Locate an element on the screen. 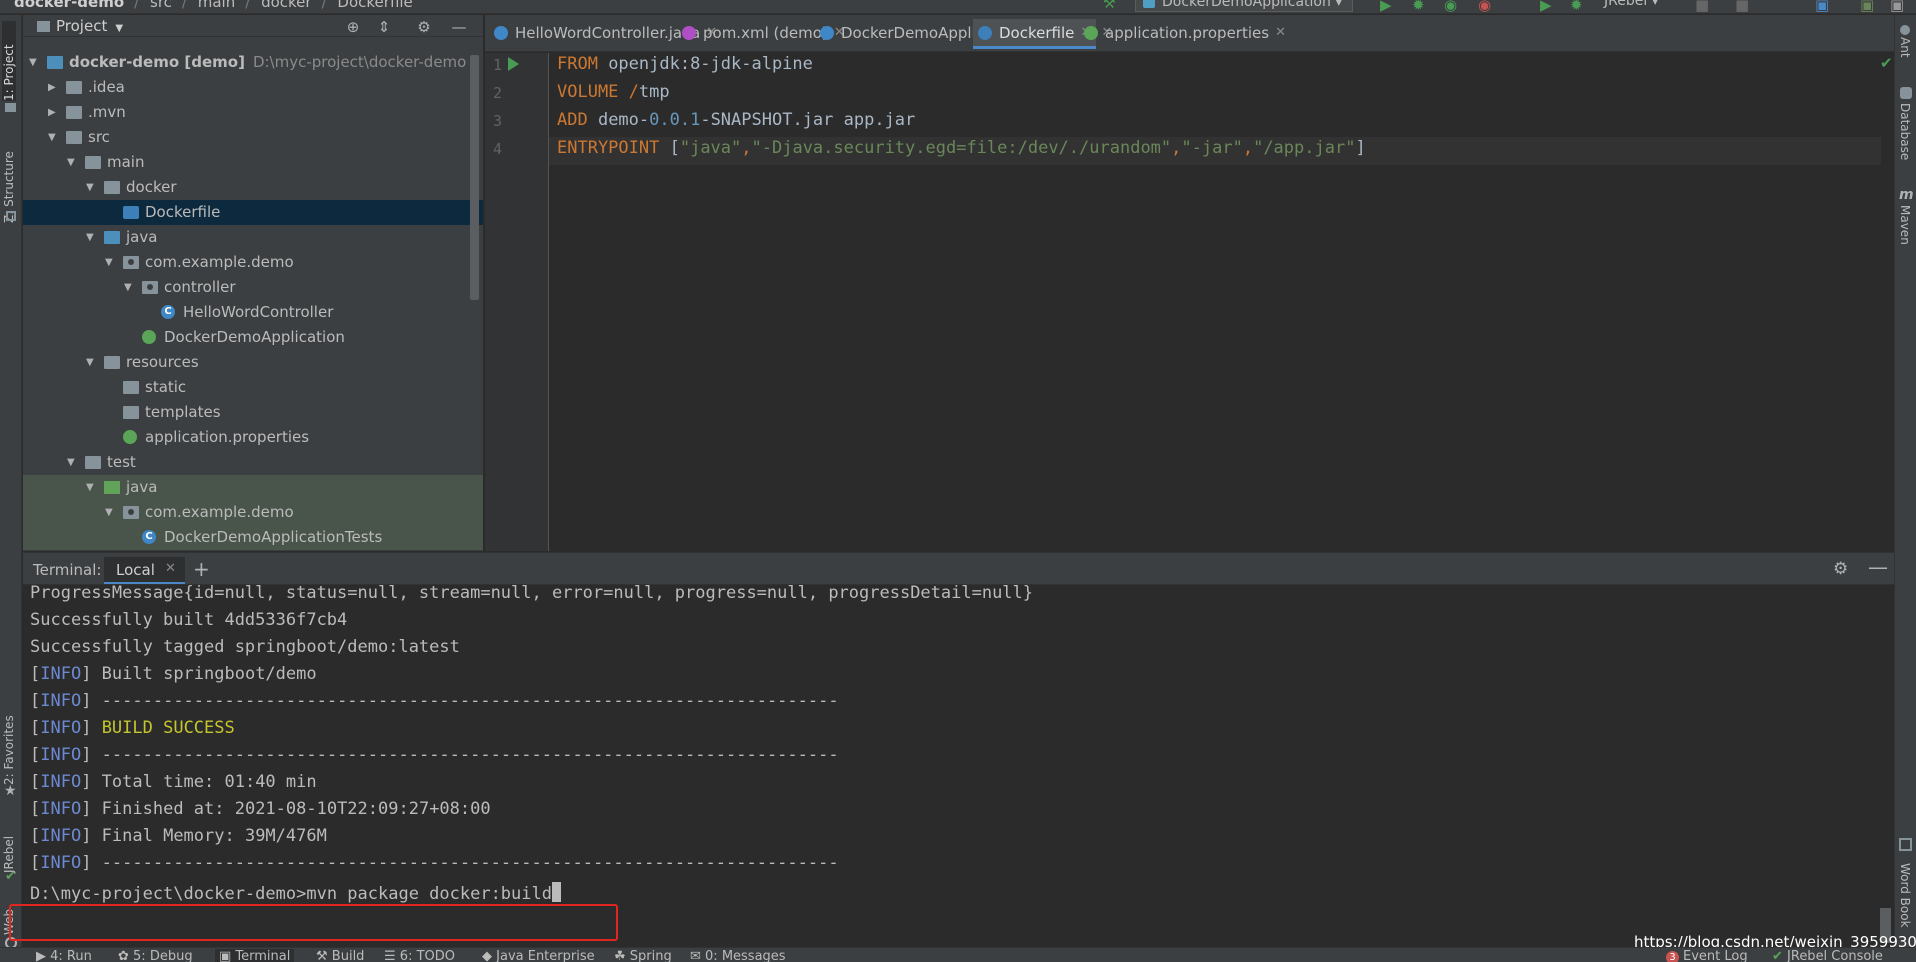 Image resolution: width=1916 pixels, height=962 pixels. tree-item: application.properties is located at coordinates (253, 437).